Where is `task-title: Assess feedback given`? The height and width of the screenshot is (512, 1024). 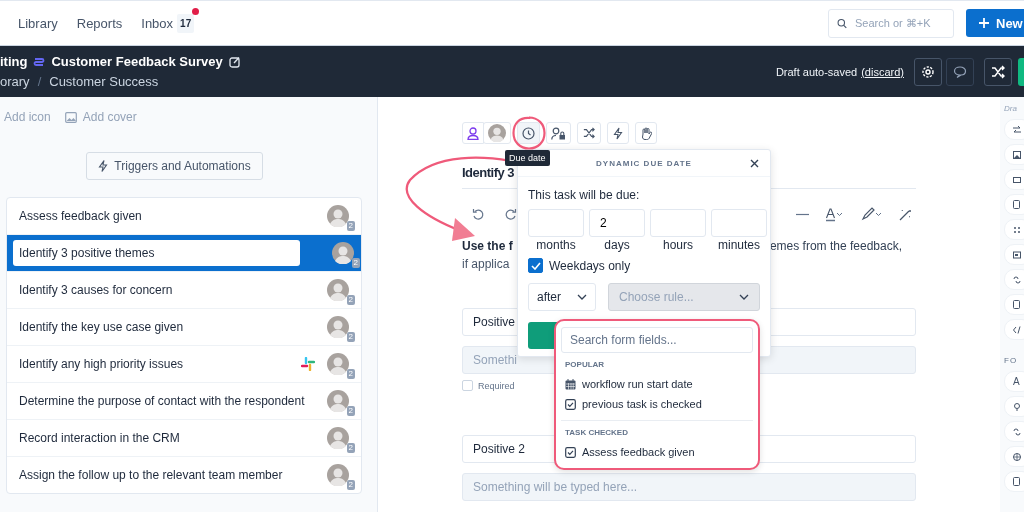 task-title: Assess feedback given is located at coordinates (81, 216).